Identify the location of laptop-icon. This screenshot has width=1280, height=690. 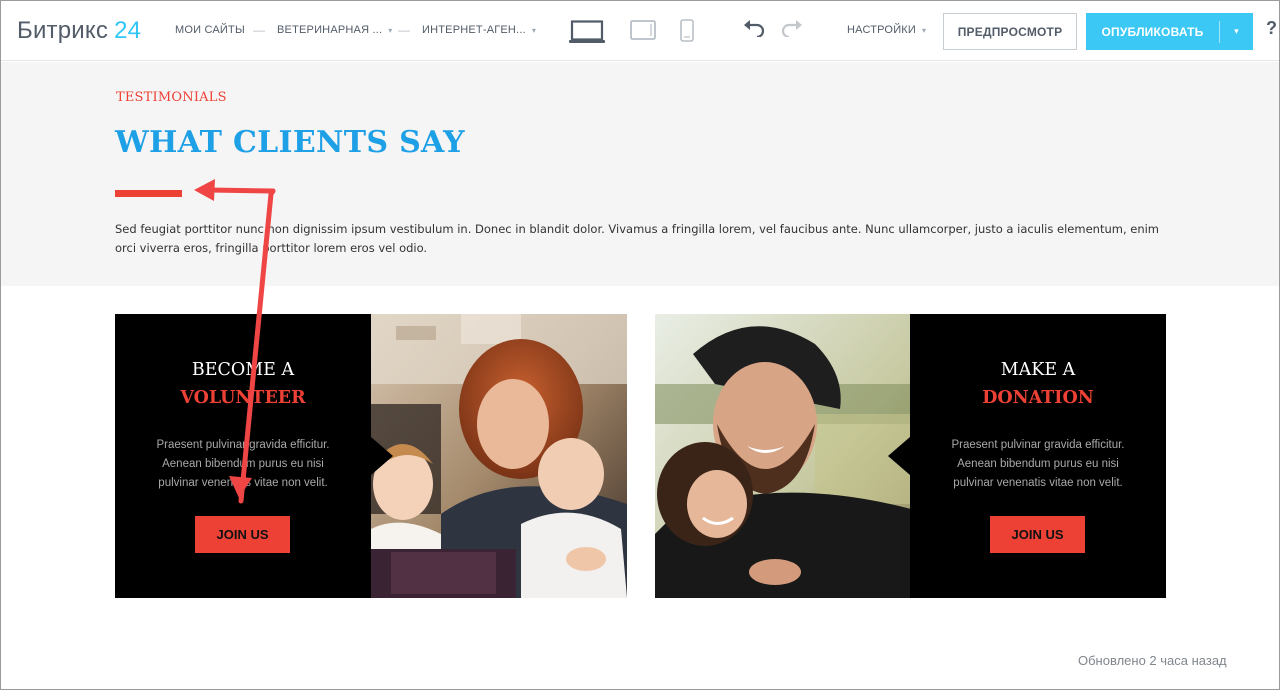
(587, 34).